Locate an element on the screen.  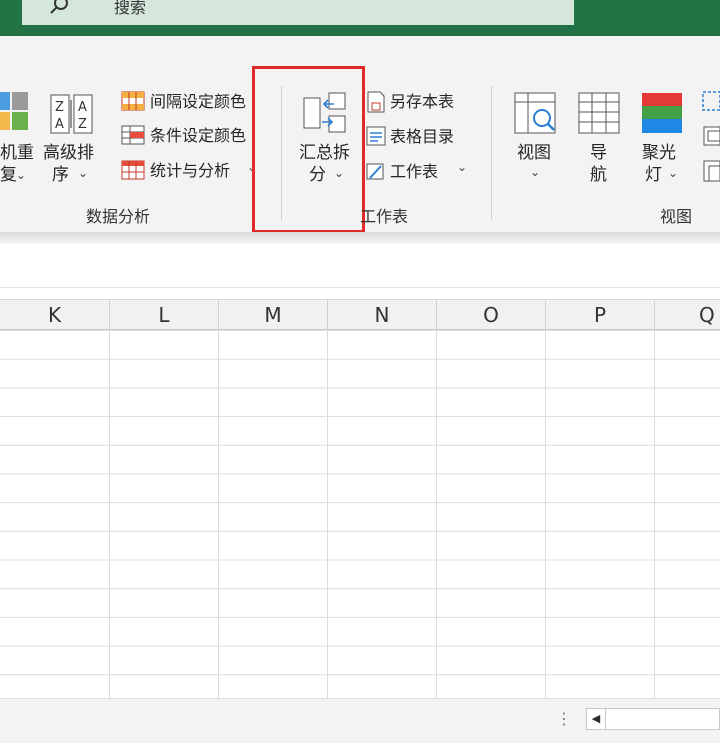
navigation-grid-icon is located at coordinates (600, 116).